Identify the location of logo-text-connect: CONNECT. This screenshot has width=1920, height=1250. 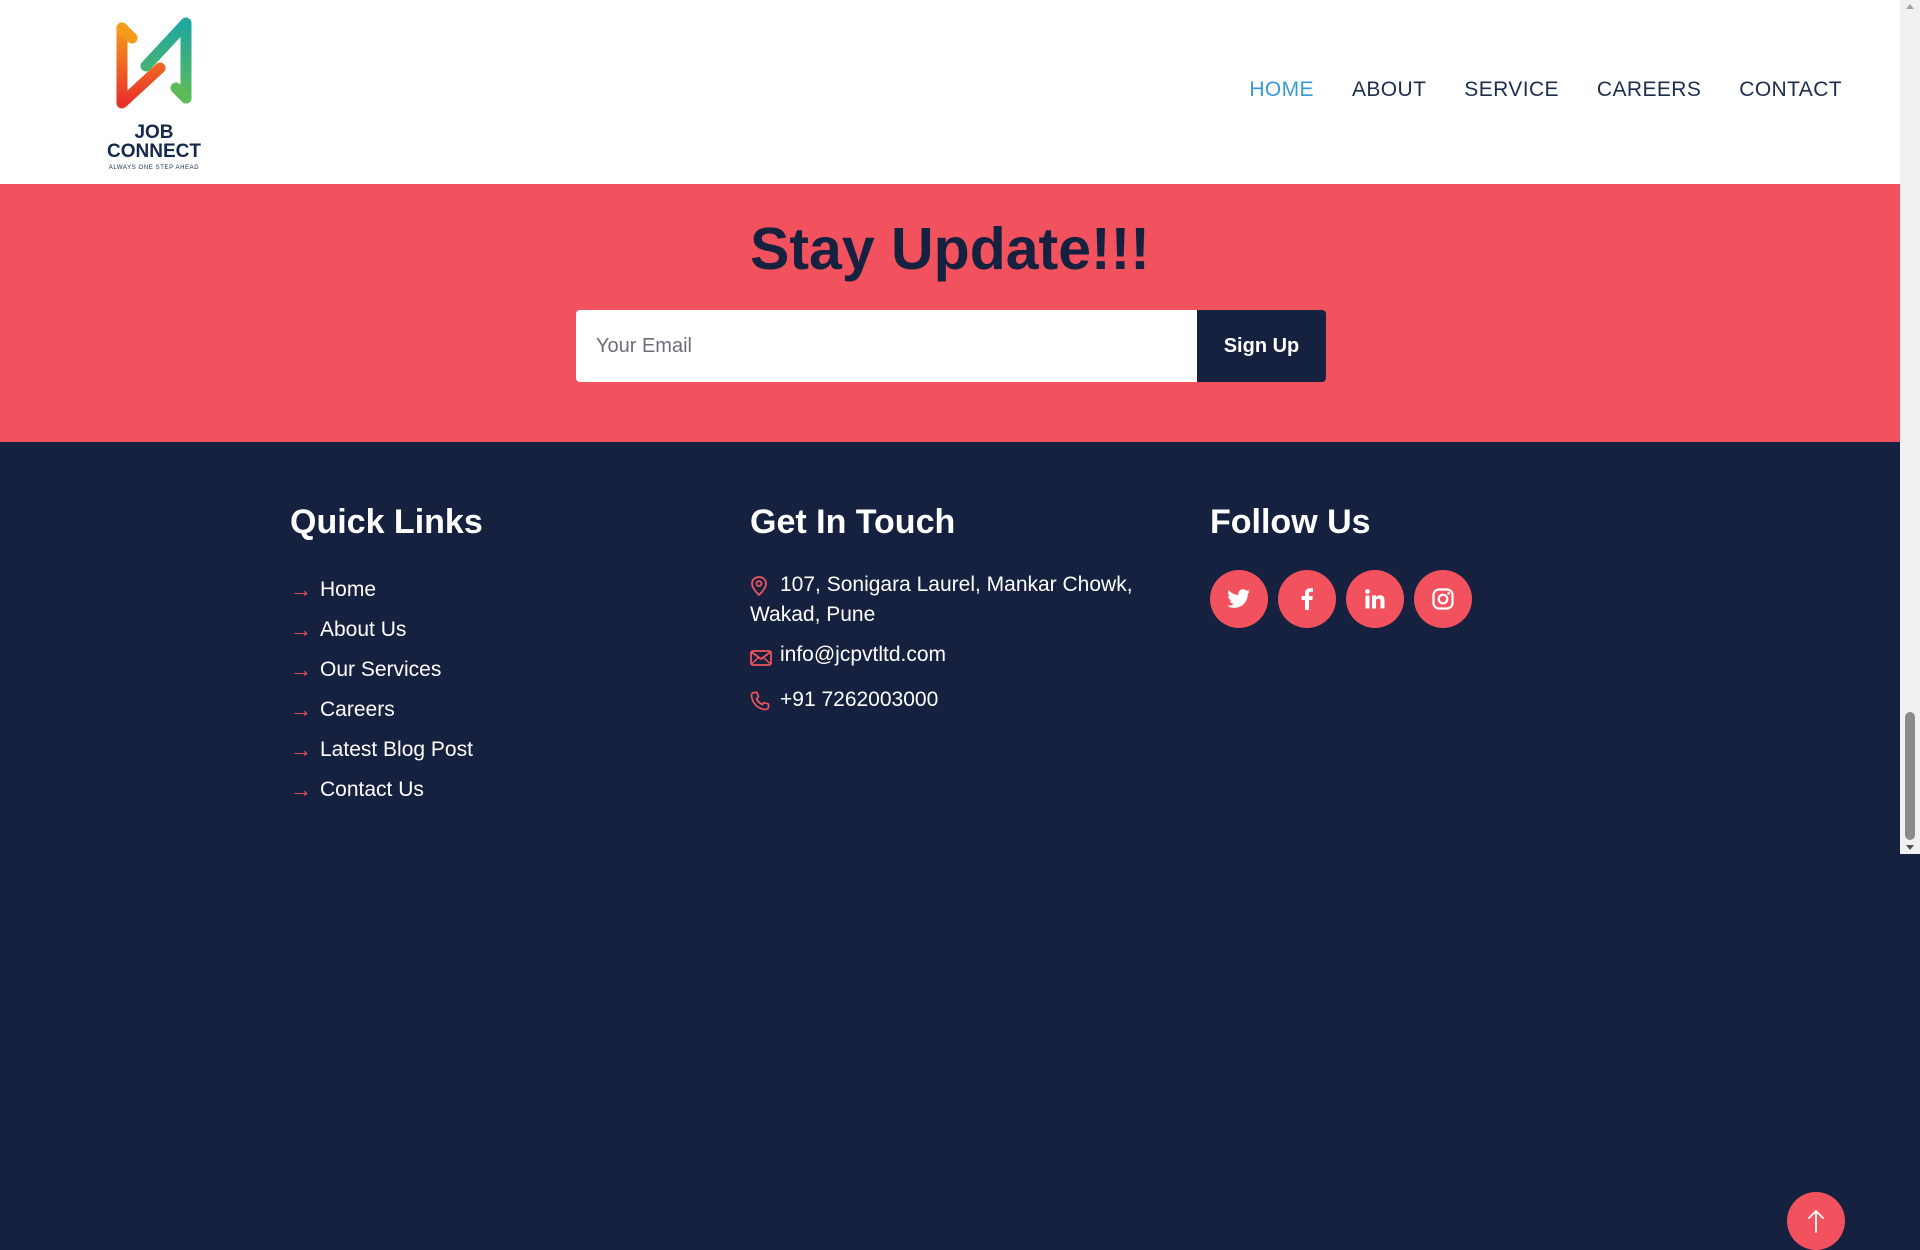
(154, 151).